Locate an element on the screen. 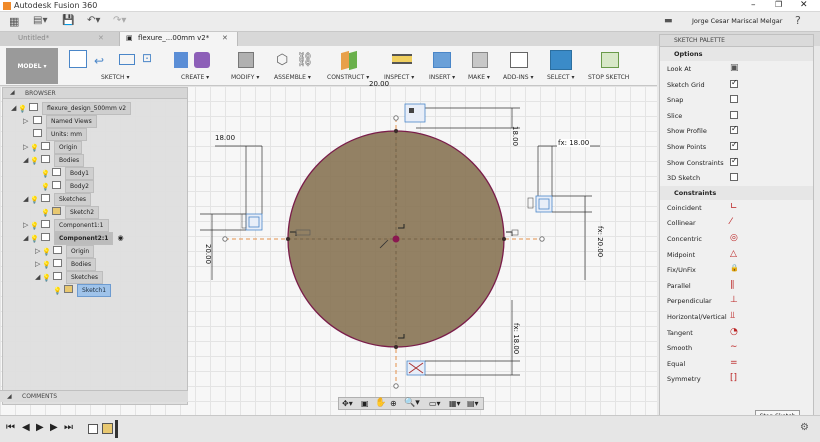 The width and height of the screenshot is (820, 442). viewports-icon: ▤▾ is located at coordinates (473, 403).